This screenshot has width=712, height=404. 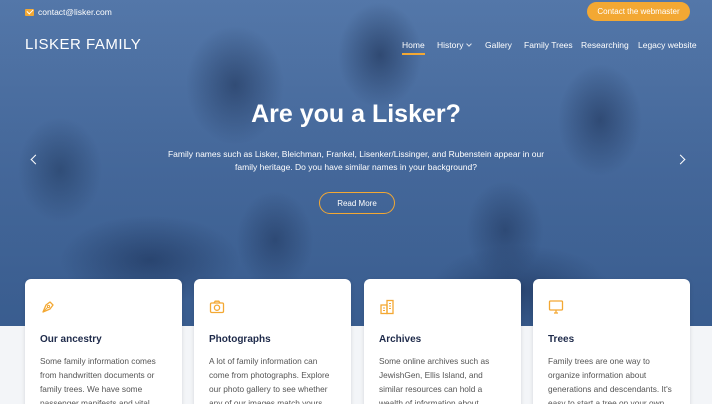 I want to click on top-bar: contact@lisker.com Contact the webmaster, so click(x=356, y=13).